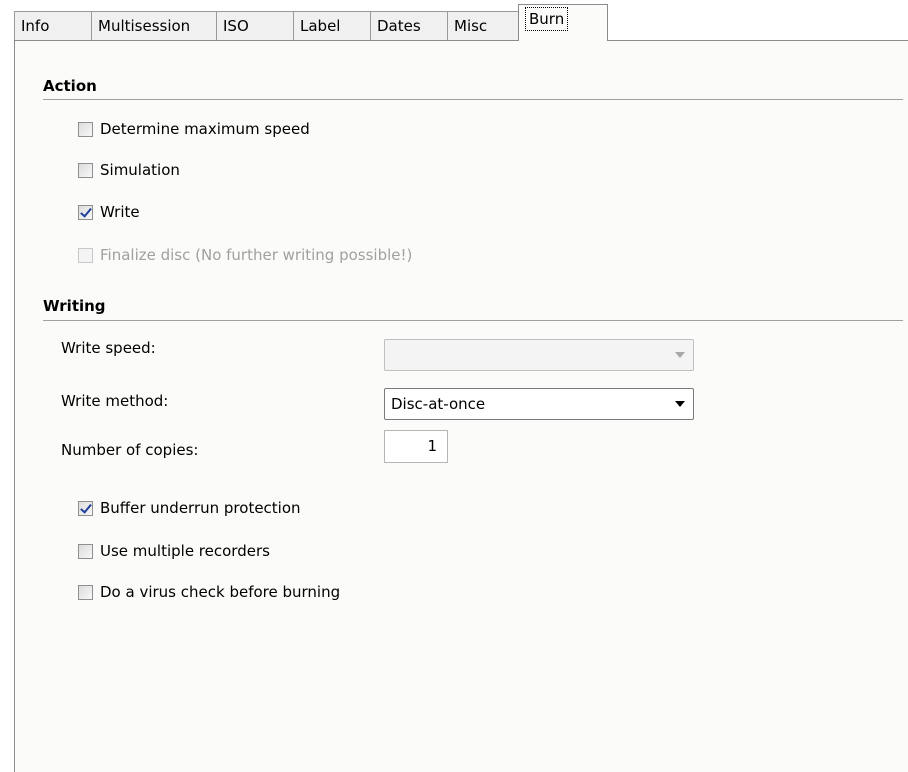  What do you see at coordinates (130, 450) in the screenshot?
I see `number-of-copies-label: Number of copies:` at bounding box center [130, 450].